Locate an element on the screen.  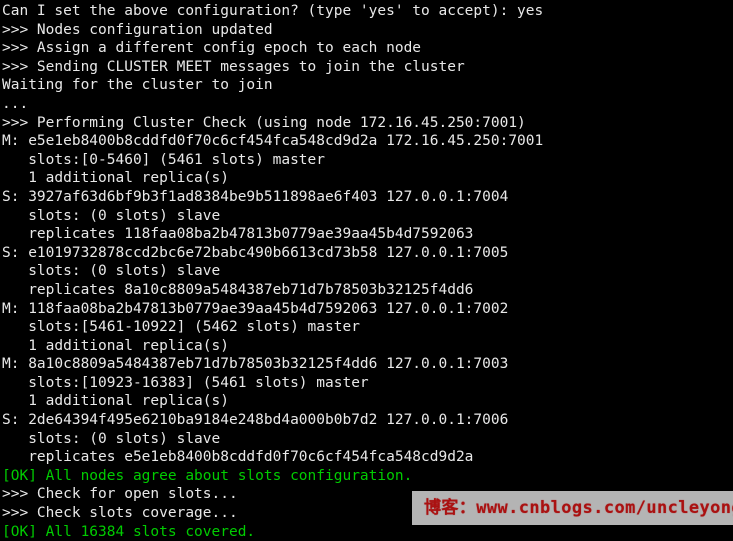
terminal-line: slots:[10923-16383] (5461 slots) master is located at coordinates (185, 382).